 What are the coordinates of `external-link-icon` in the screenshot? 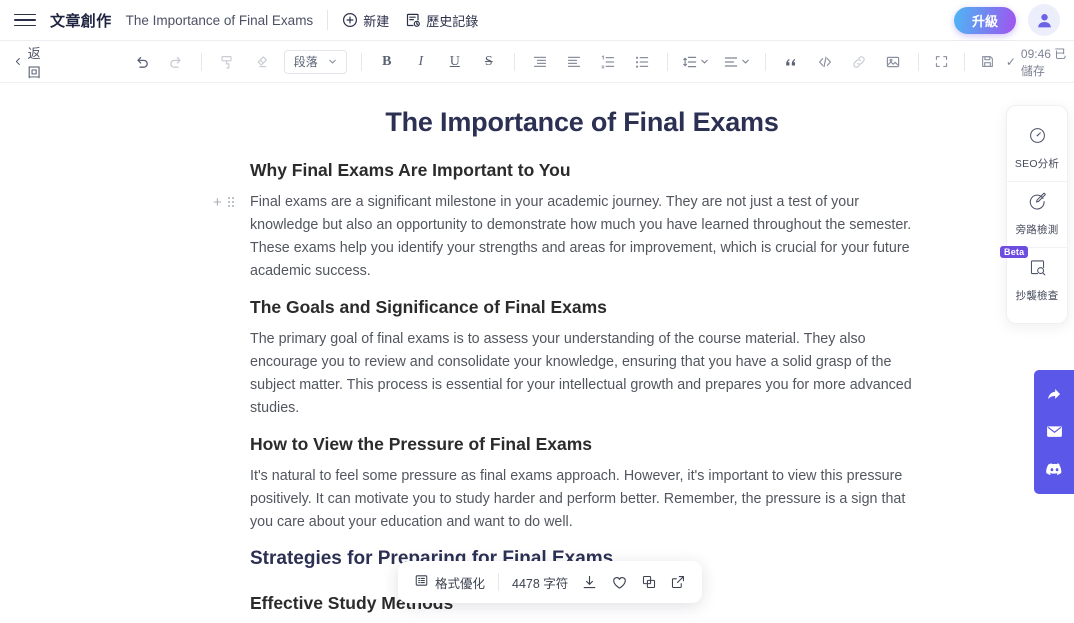 It's located at (678, 582).